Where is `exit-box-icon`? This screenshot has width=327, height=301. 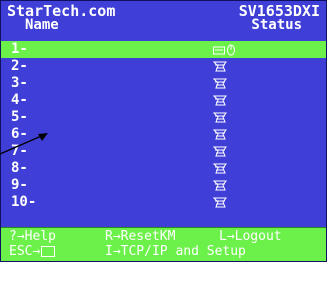 exit-box-icon is located at coordinates (48, 251).